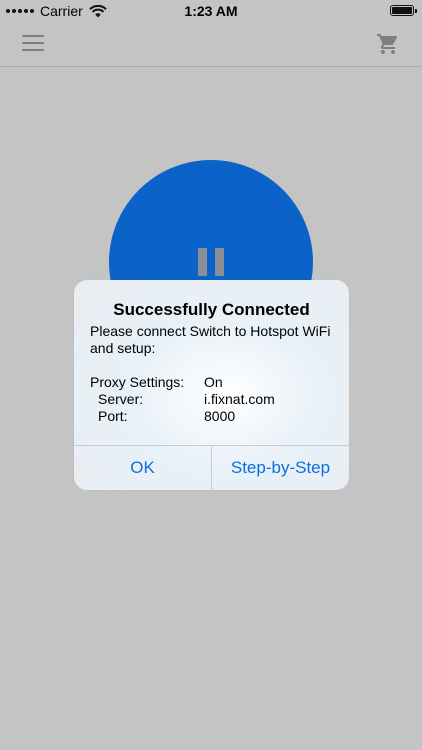 This screenshot has height=750, width=422. Describe the element at coordinates (239, 399) in the screenshot. I see `server-value: i.fixnat.com` at that location.